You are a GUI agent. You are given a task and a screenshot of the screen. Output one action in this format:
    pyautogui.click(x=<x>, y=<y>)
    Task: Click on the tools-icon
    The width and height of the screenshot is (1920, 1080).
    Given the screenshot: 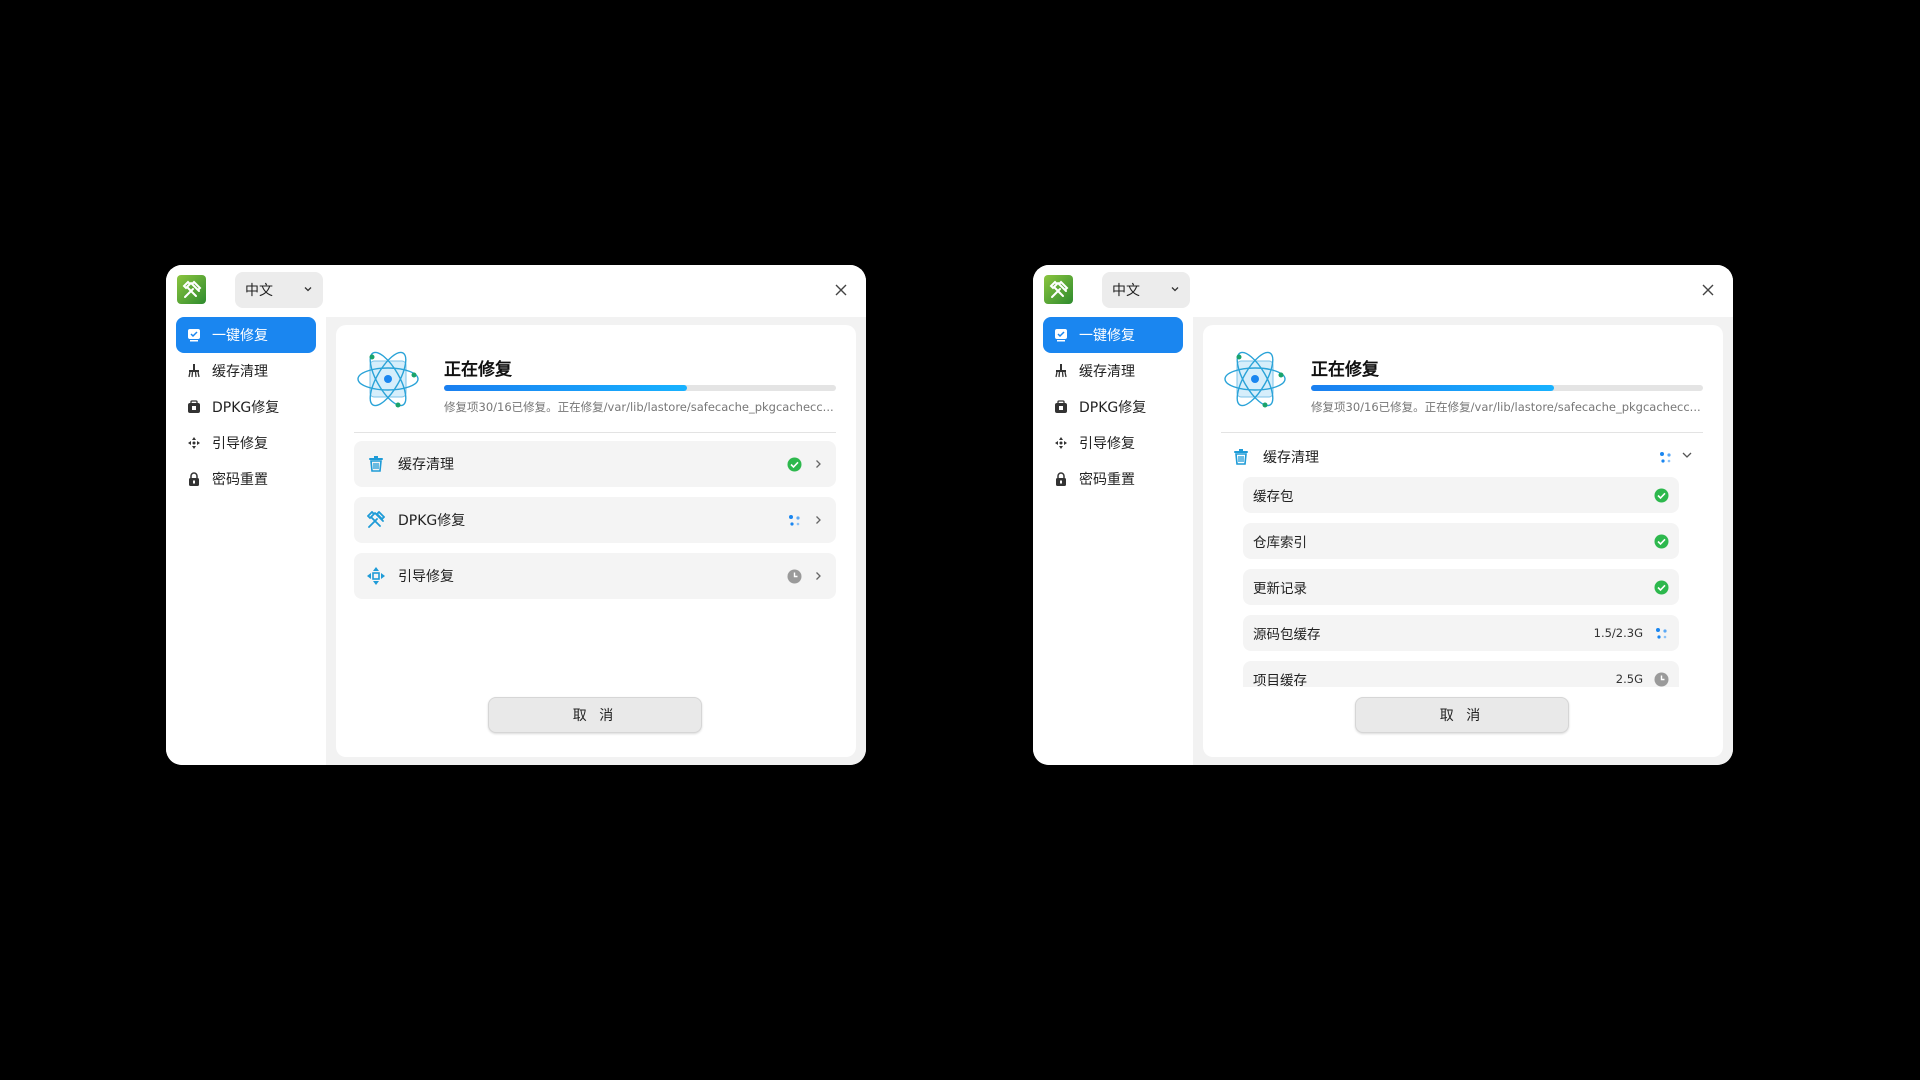 What is the action you would take?
    pyautogui.click(x=376, y=520)
    